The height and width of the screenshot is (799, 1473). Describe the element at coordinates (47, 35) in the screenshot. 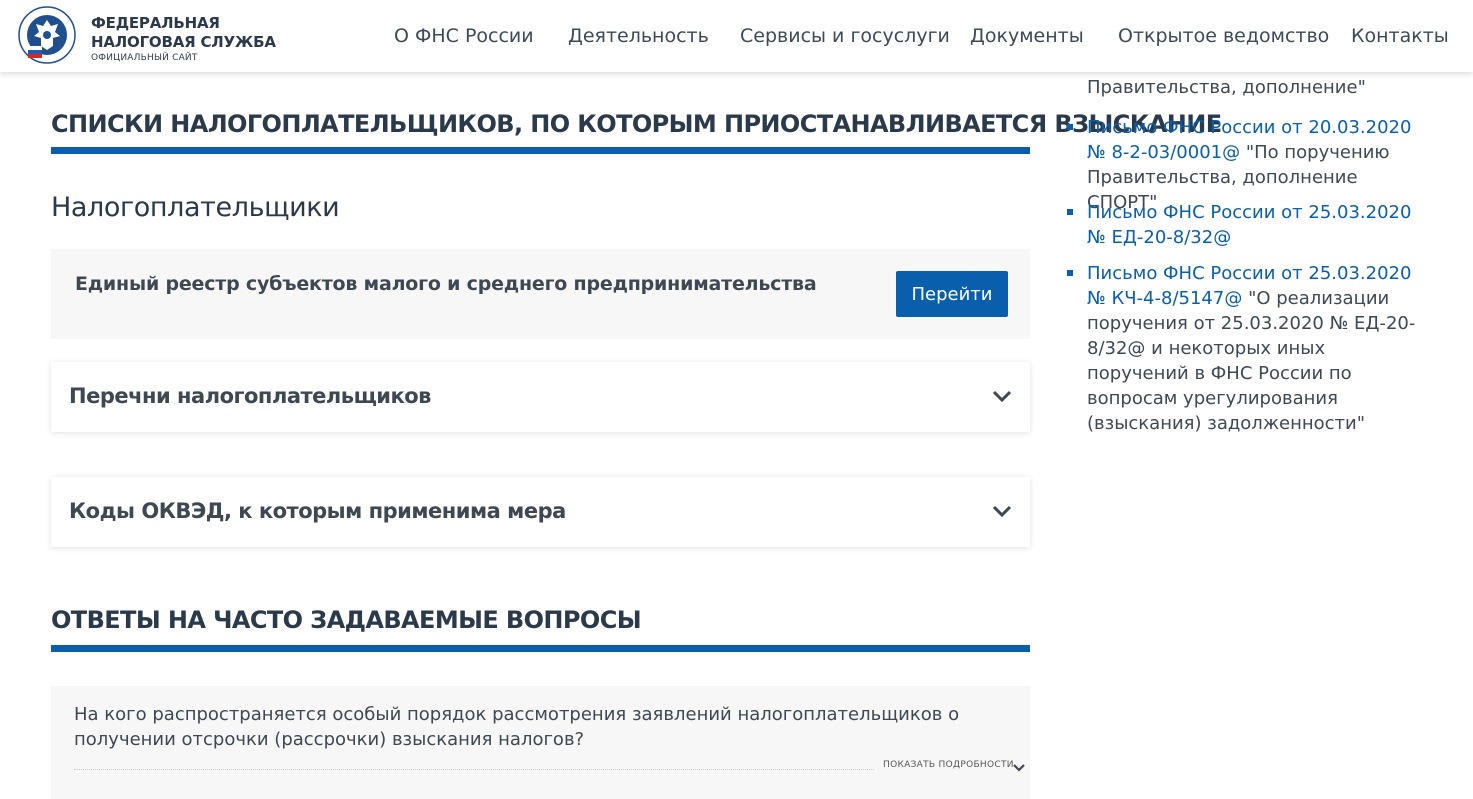

I see `fns-emblem-icon` at that location.